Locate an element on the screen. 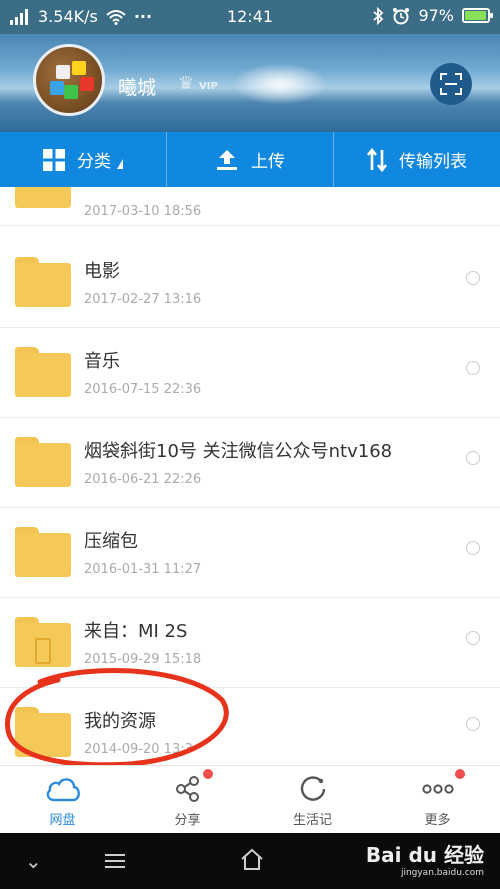 The height and width of the screenshot is (889, 500). list-item: 我的资源 2014-09-20 13:3 is located at coordinates (250, 726).